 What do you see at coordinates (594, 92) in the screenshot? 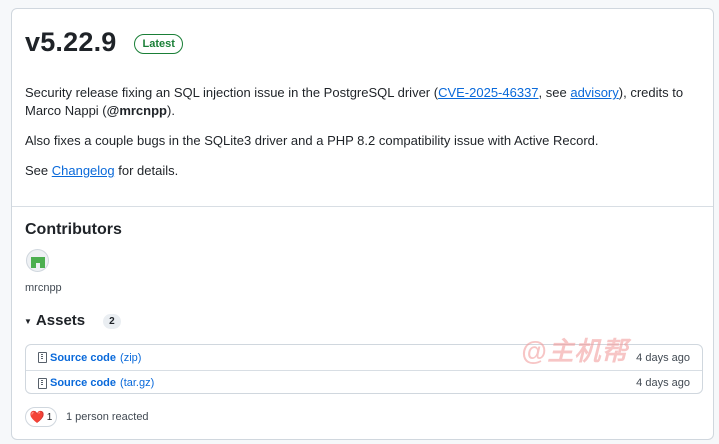
I see `advisory-link: advisory` at bounding box center [594, 92].